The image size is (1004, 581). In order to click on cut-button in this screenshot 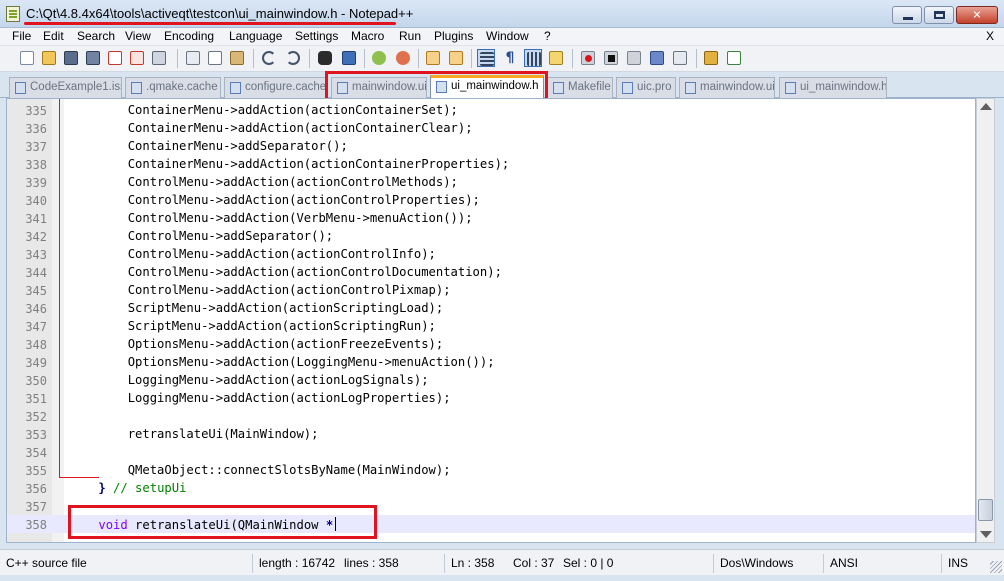, I will do `click(193, 58)`.